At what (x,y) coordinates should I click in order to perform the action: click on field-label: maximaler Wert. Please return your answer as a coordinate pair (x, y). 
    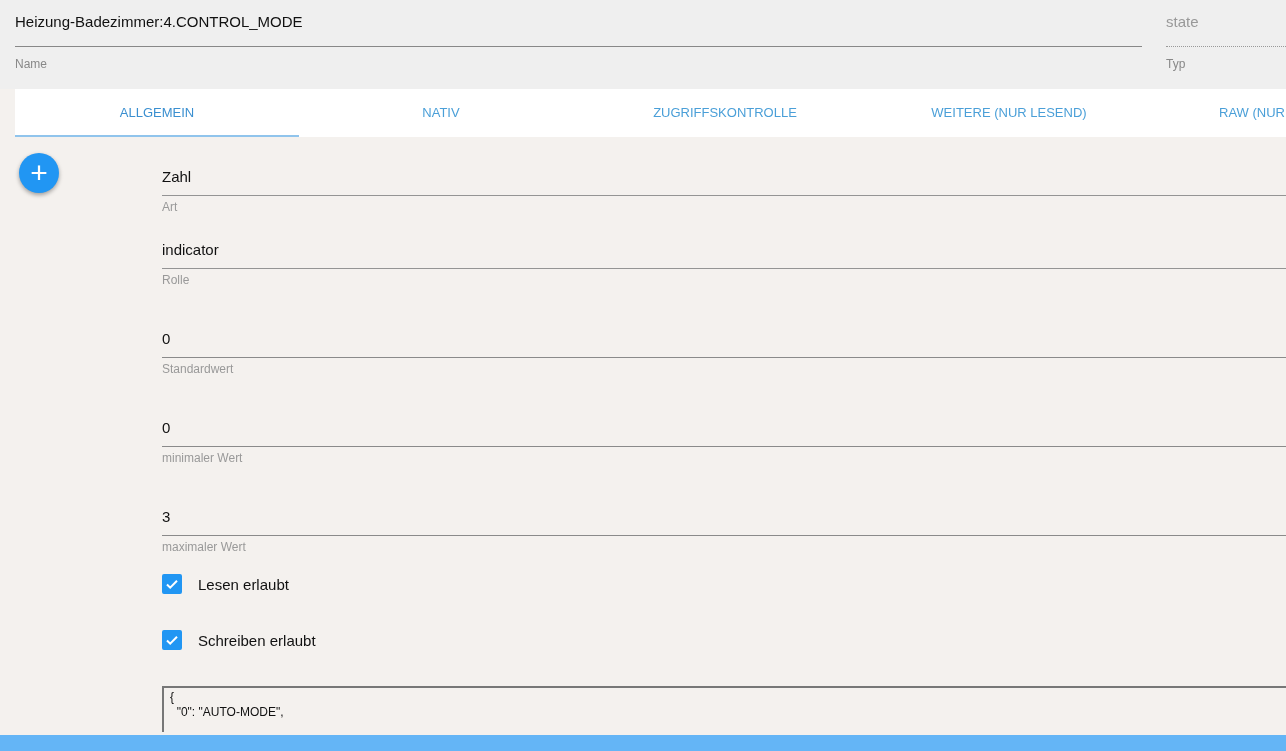
    Looking at the image, I should click on (204, 547).